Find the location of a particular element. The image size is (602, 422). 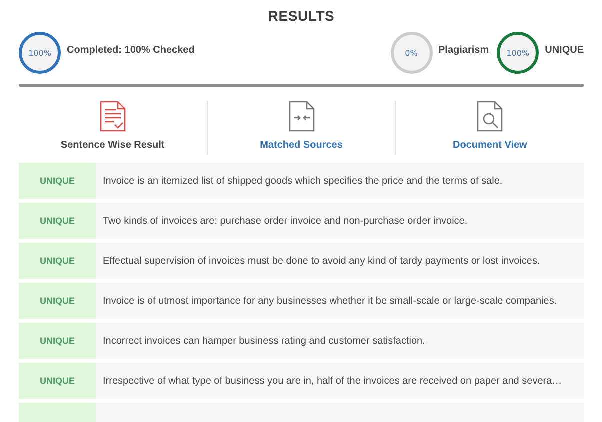

sentence-cell-text: Invoice is of utmost importance for any businesses whether it be small-scale or large-scale companies. is located at coordinates (330, 301).